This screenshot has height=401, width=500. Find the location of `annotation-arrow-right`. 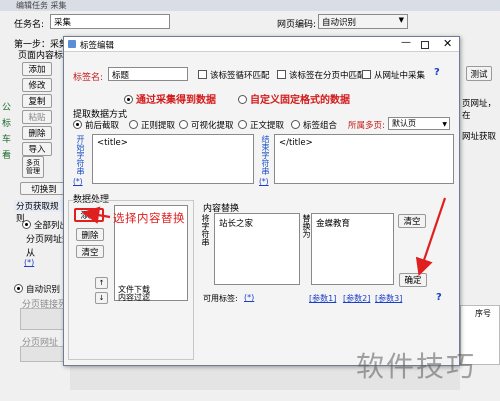

annotation-arrow-right is located at coordinates (431, 237).